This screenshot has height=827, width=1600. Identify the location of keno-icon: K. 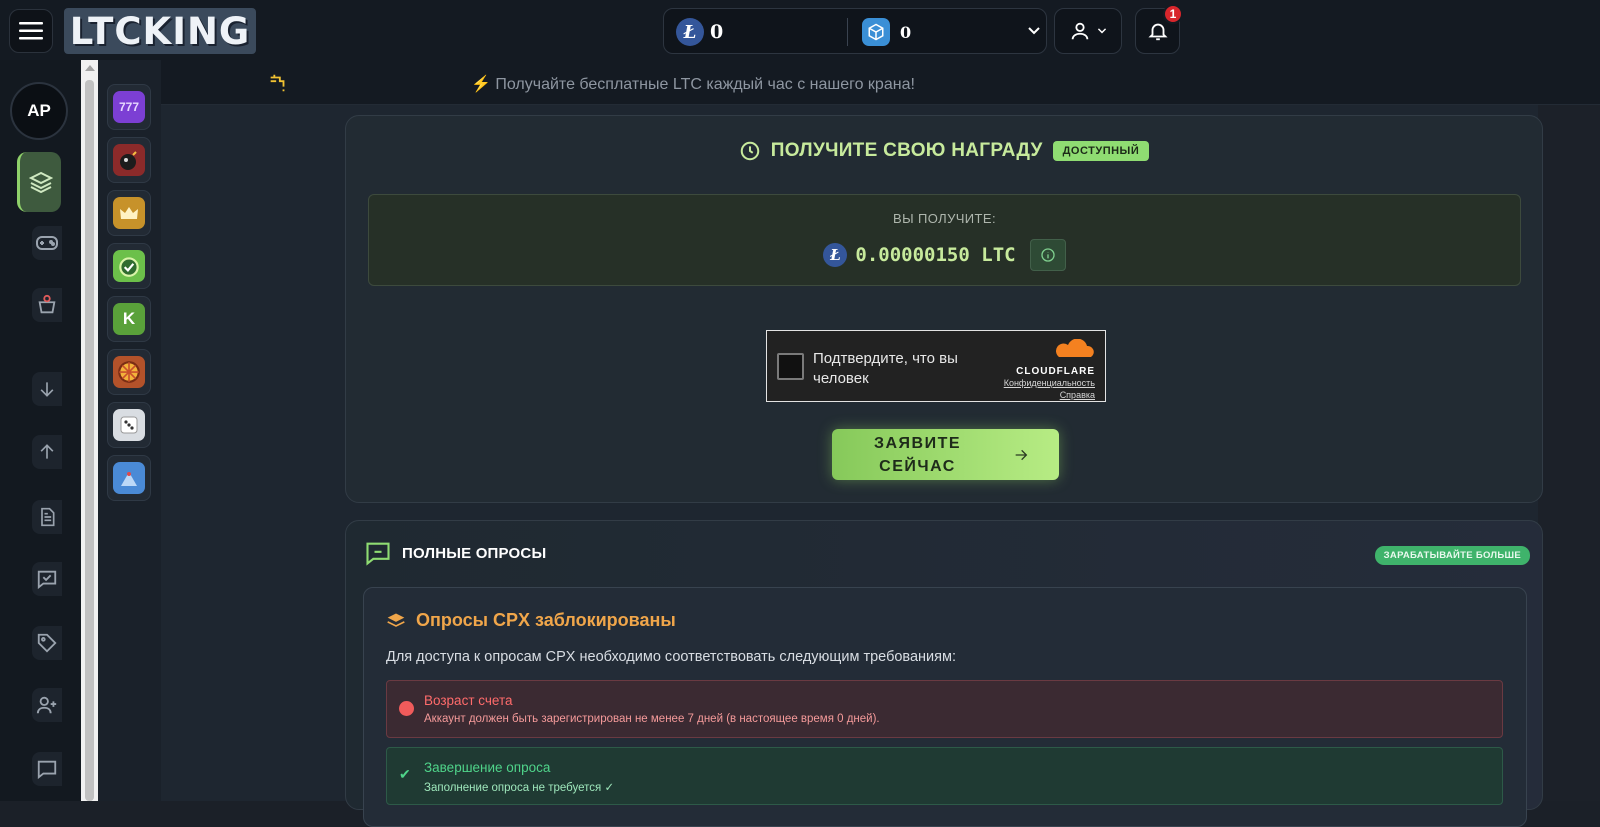
(129, 319).